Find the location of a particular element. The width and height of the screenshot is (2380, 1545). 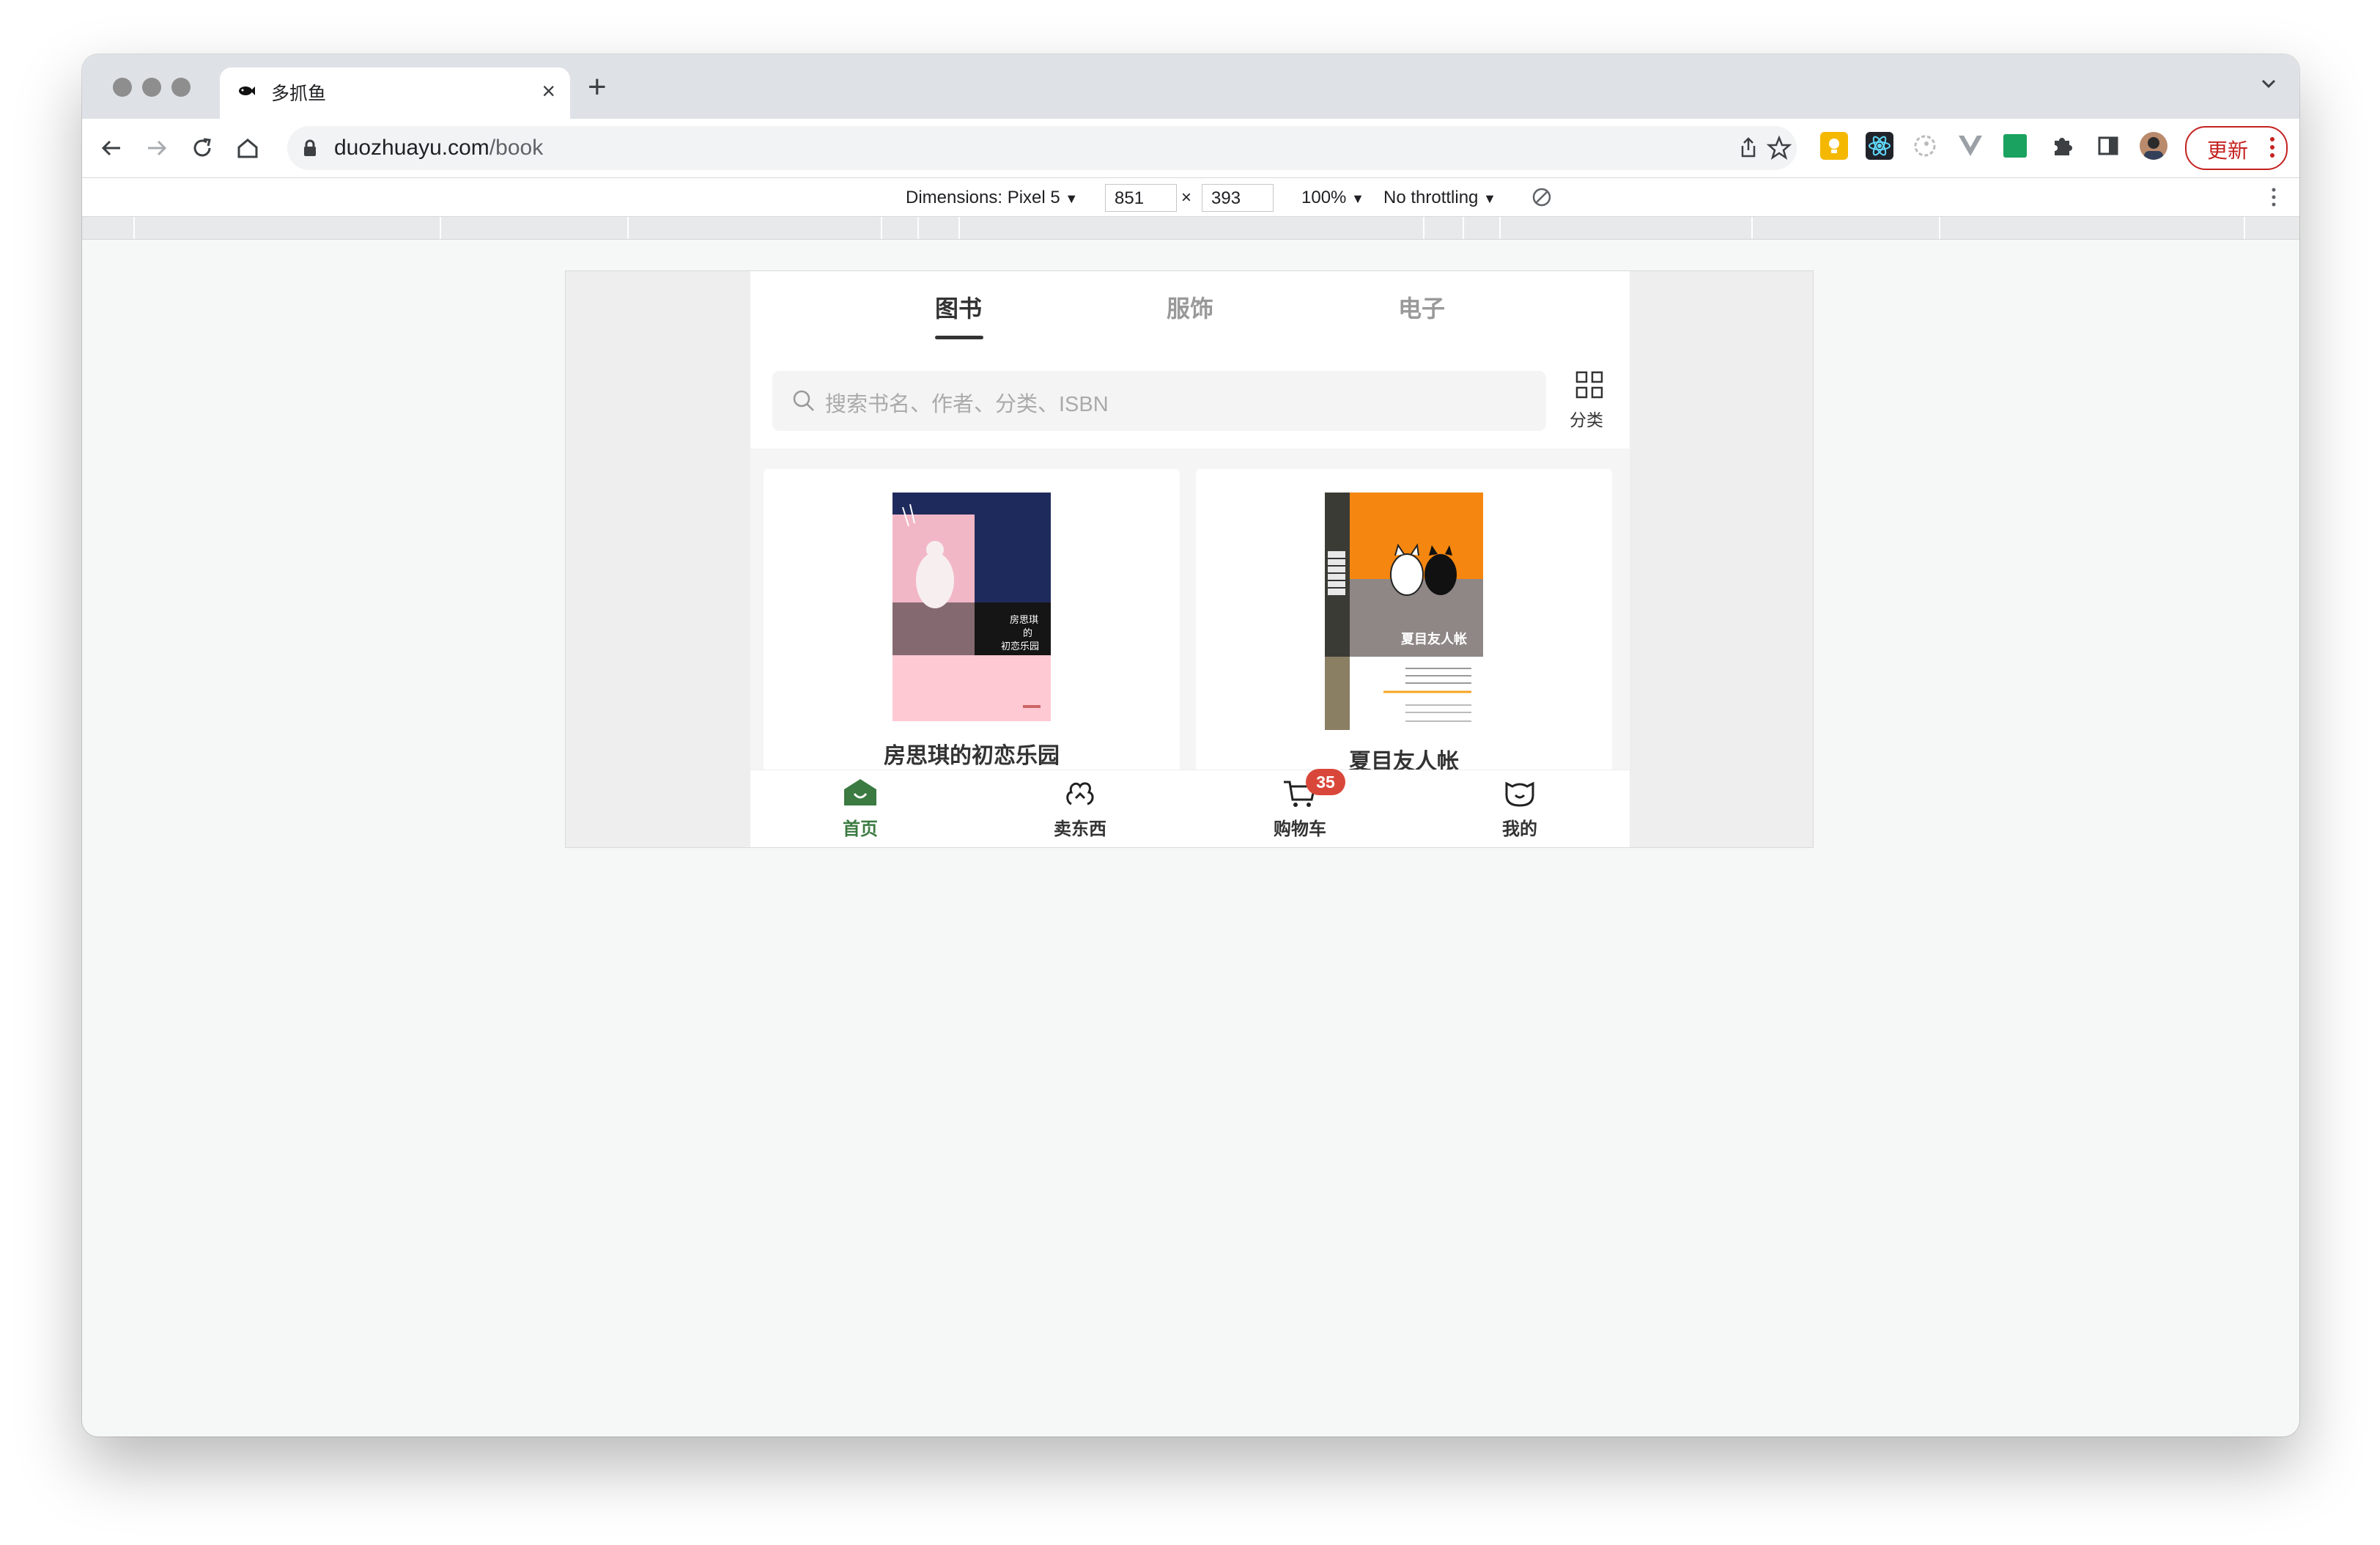

book-cover-image: 夏目友人帐 is located at coordinates (1404, 611).